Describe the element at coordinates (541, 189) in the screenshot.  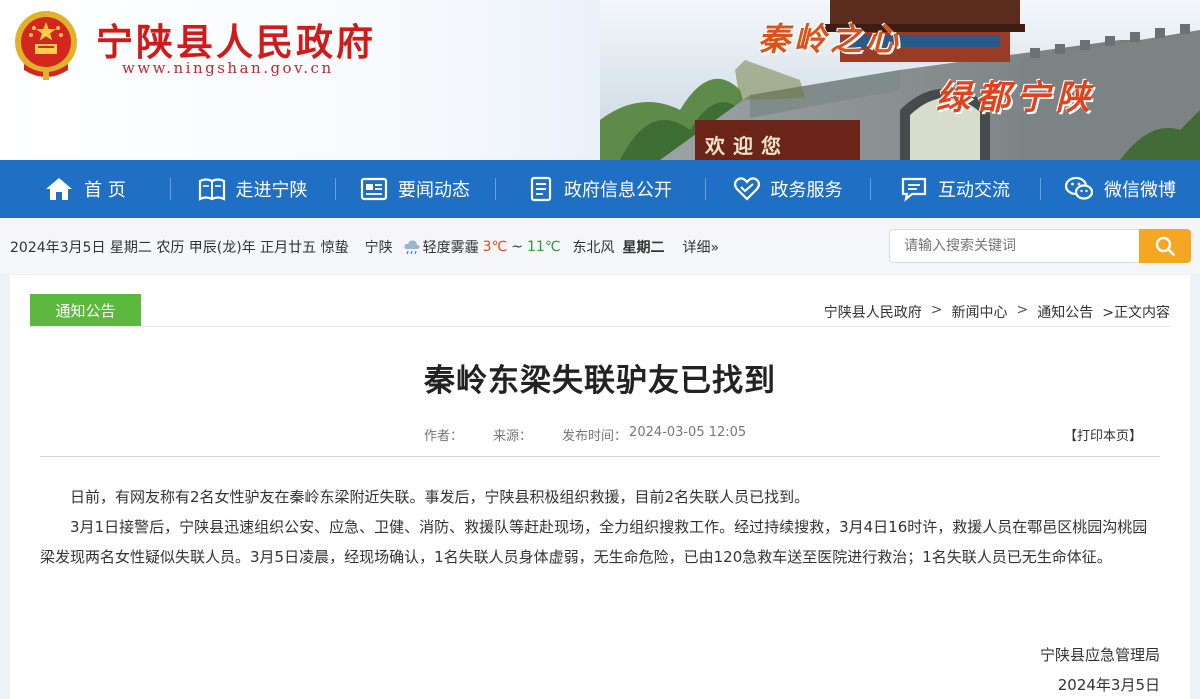
I see `document-icon` at that location.